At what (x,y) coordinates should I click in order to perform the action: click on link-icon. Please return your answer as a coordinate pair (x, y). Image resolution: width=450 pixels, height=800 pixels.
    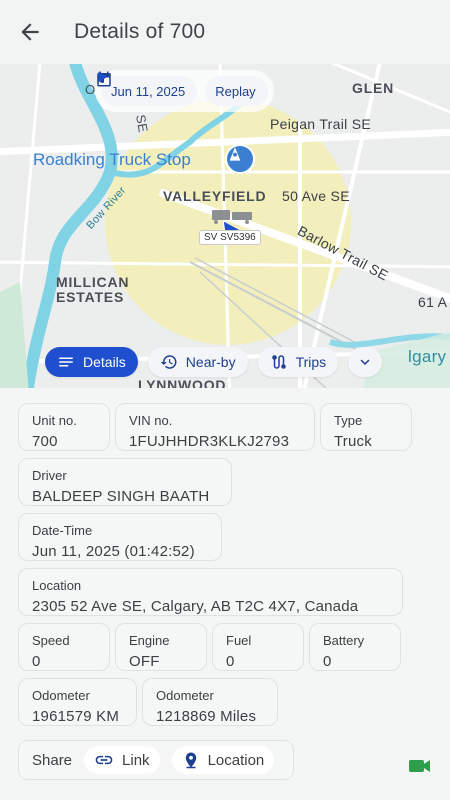
    Looking at the image, I should click on (104, 760).